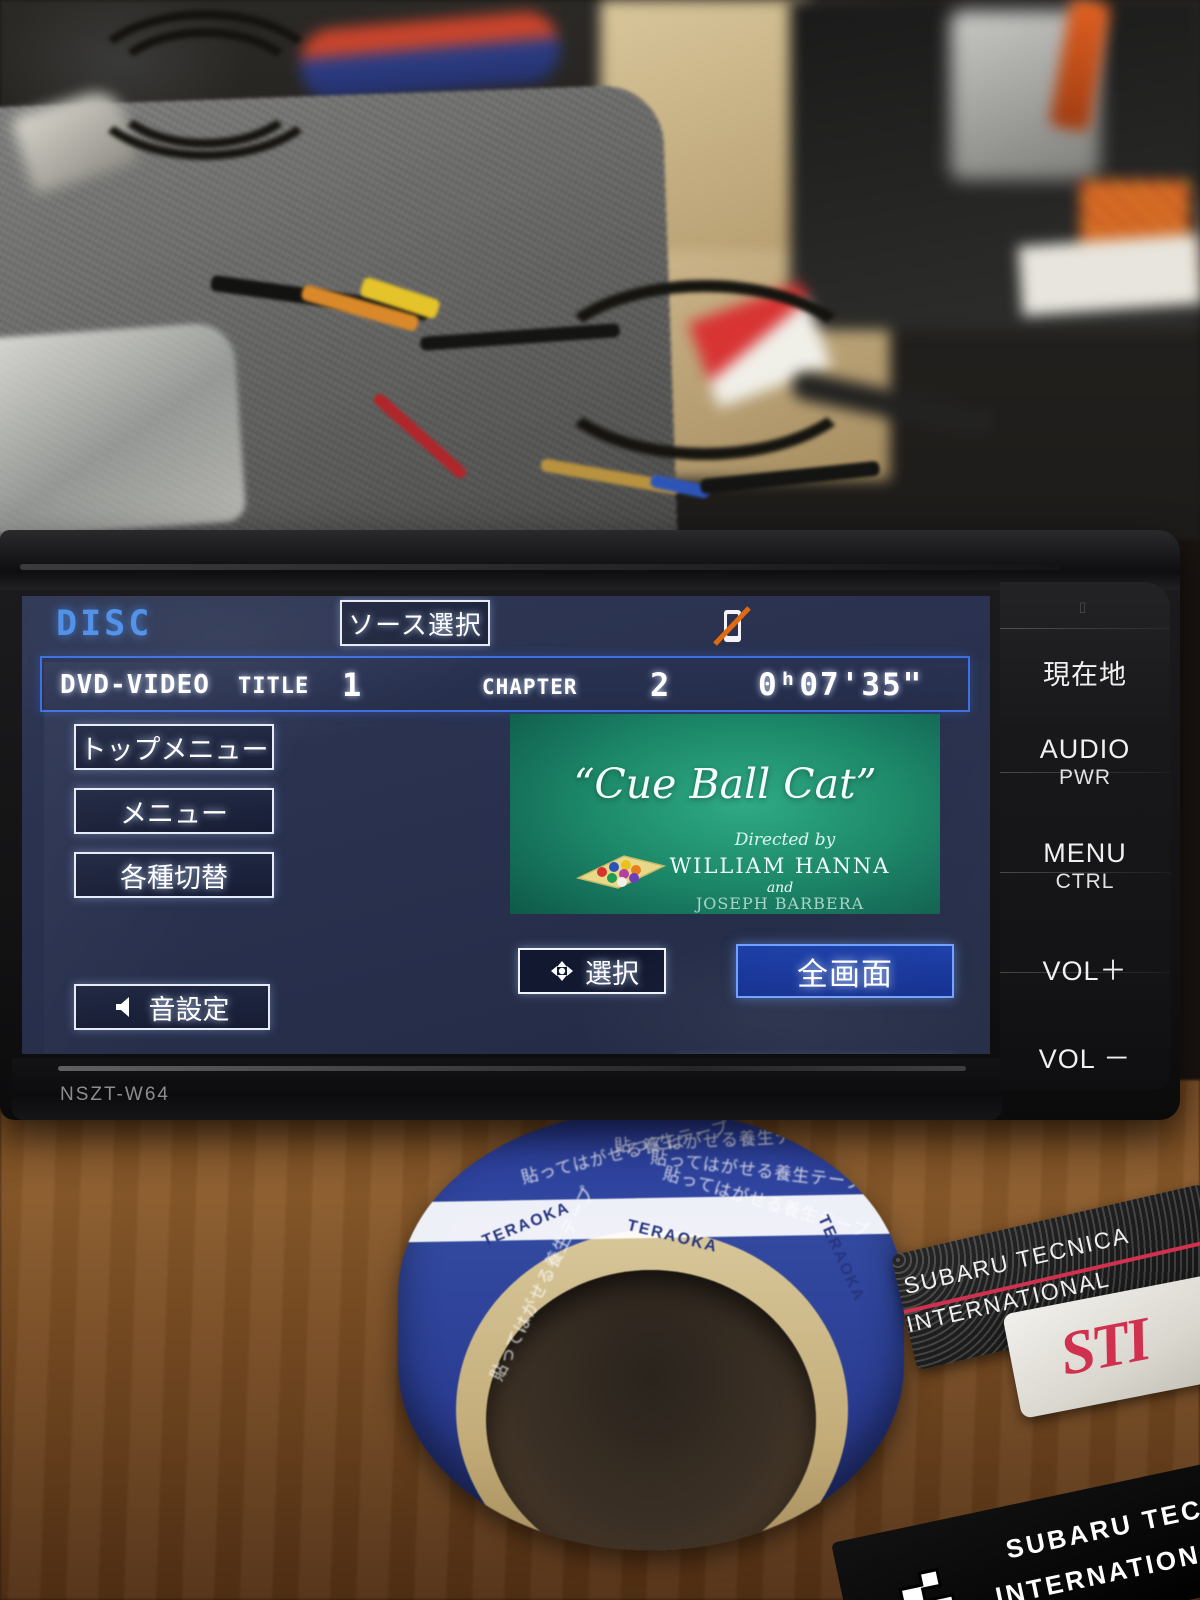 This screenshot has width=1200, height=1600. What do you see at coordinates (590, 560) in the screenshot?
I see `head-unit-top-lip` at bounding box center [590, 560].